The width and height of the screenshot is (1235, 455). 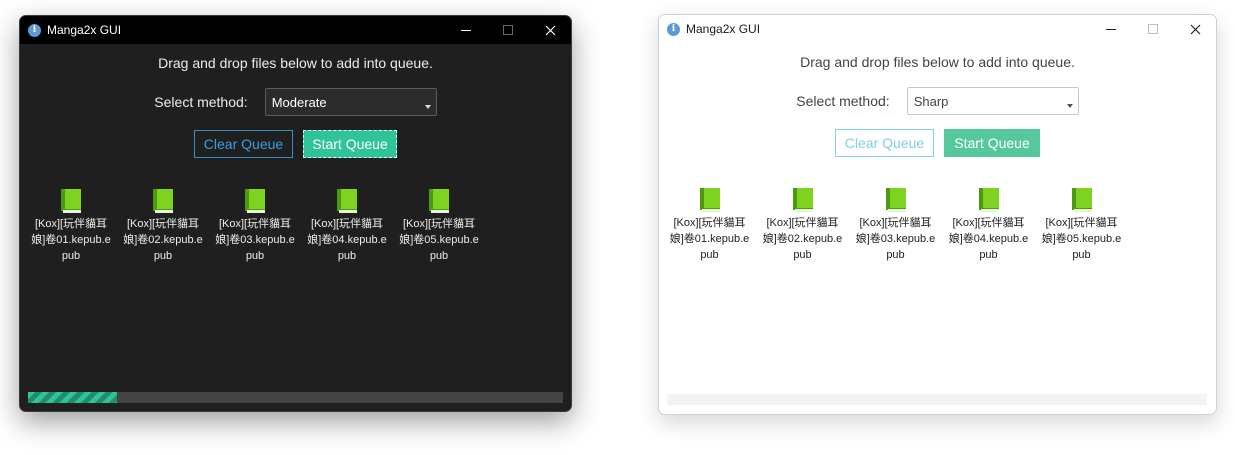 What do you see at coordinates (72, 397) in the screenshot?
I see `progress-fill` at bounding box center [72, 397].